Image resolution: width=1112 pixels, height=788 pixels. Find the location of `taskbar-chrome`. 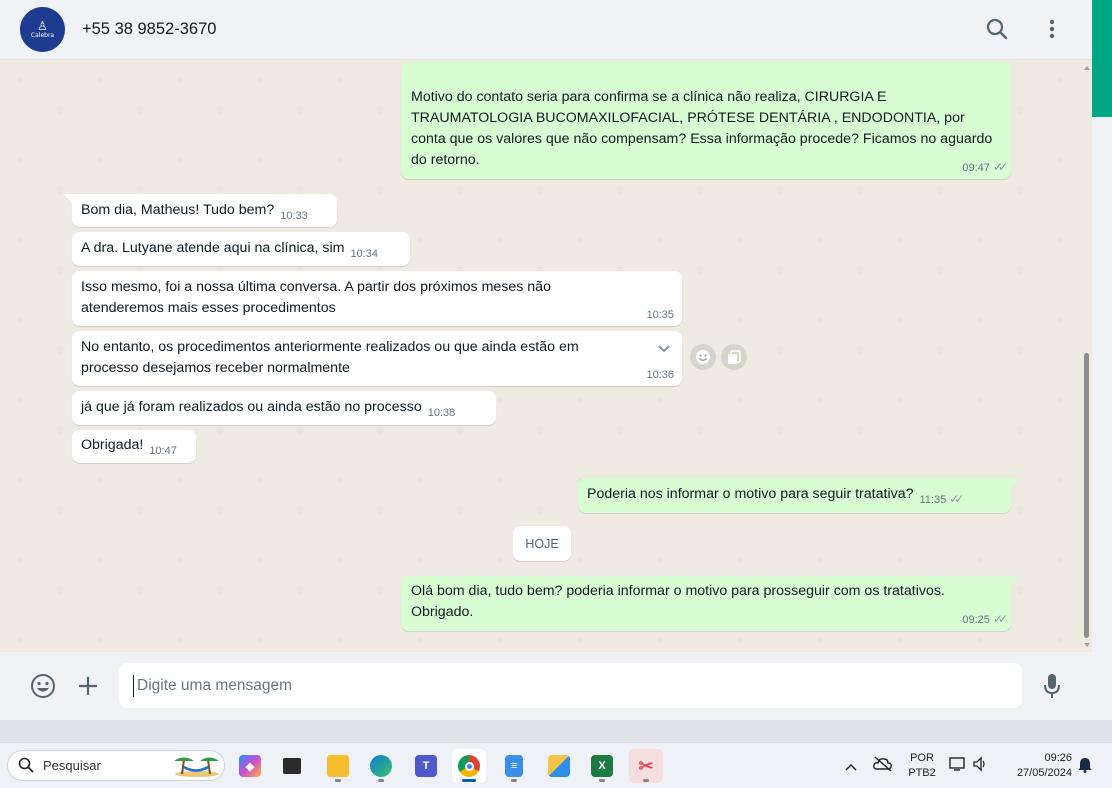

taskbar-chrome is located at coordinates (469, 766).